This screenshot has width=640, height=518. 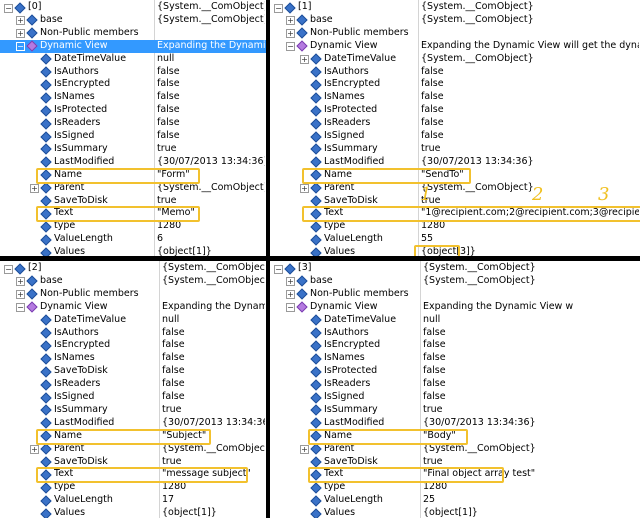 What do you see at coordinates (213, 436) in the screenshot?
I see `property-value: "Subject"` at bounding box center [213, 436].